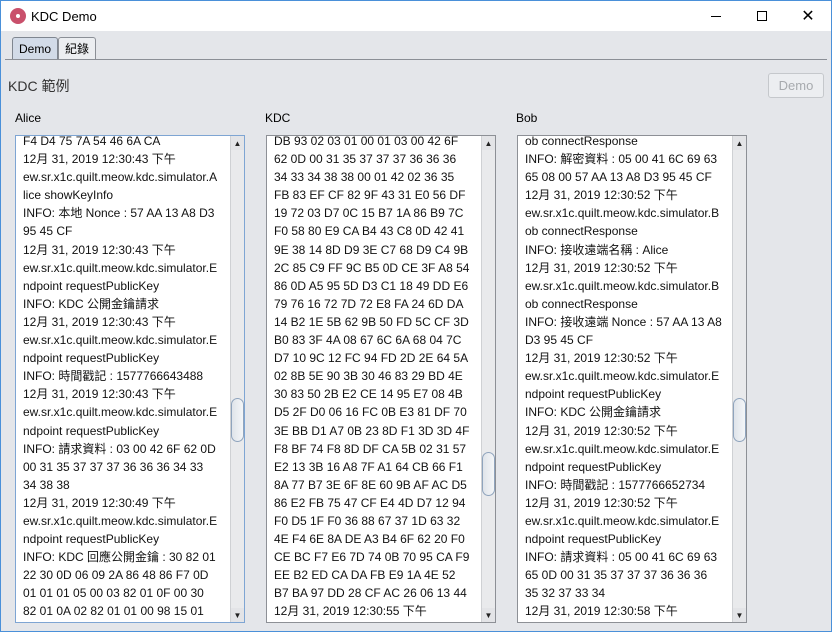  What do you see at coordinates (371, 321) in the screenshot?
I see `log-line: 14 B2 1E 5B 62 9B 50 FD 5C CF 3D` at bounding box center [371, 321].